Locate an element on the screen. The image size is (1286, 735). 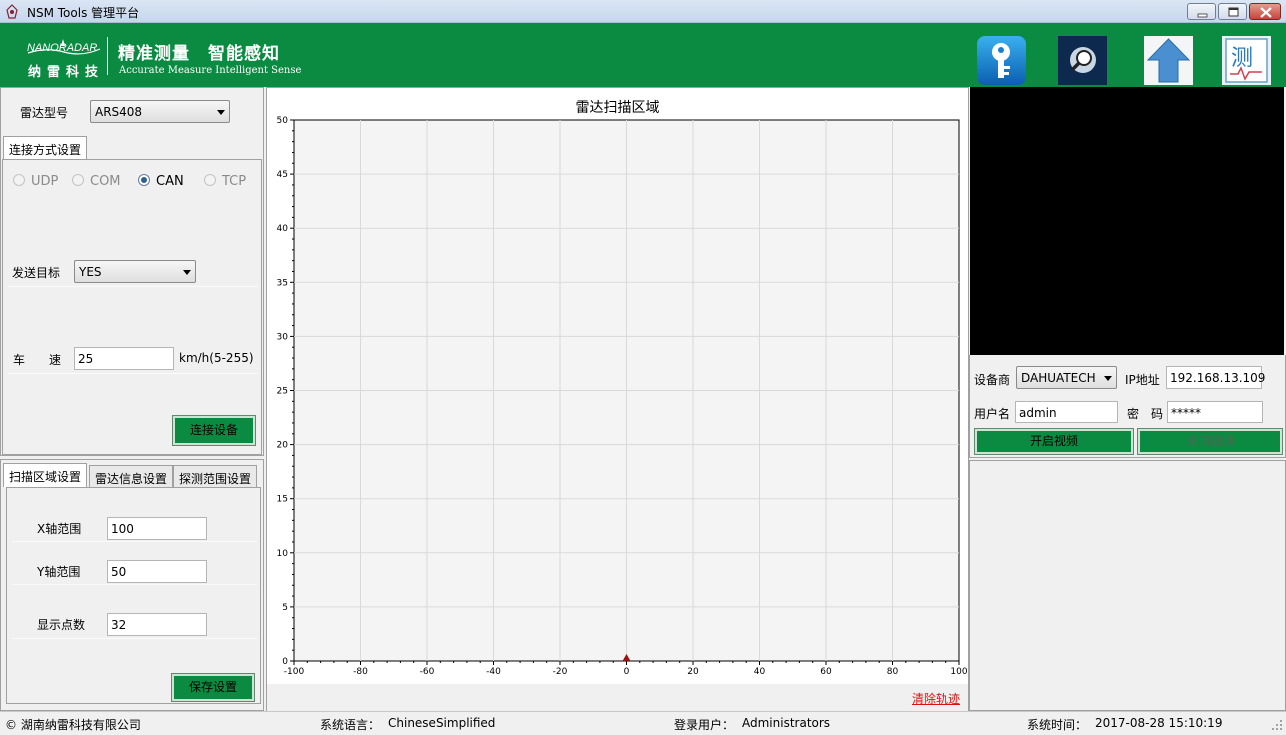
tab-radar-info-settings: 雷达信息设置 is located at coordinates (131, 476).